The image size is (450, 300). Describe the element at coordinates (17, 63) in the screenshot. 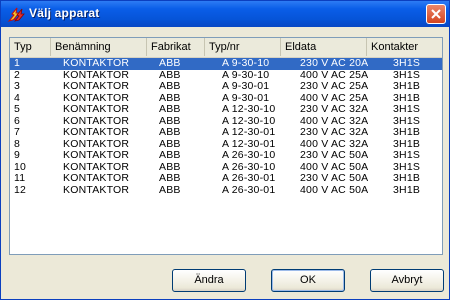

I see `cell-typ: 1` at that location.